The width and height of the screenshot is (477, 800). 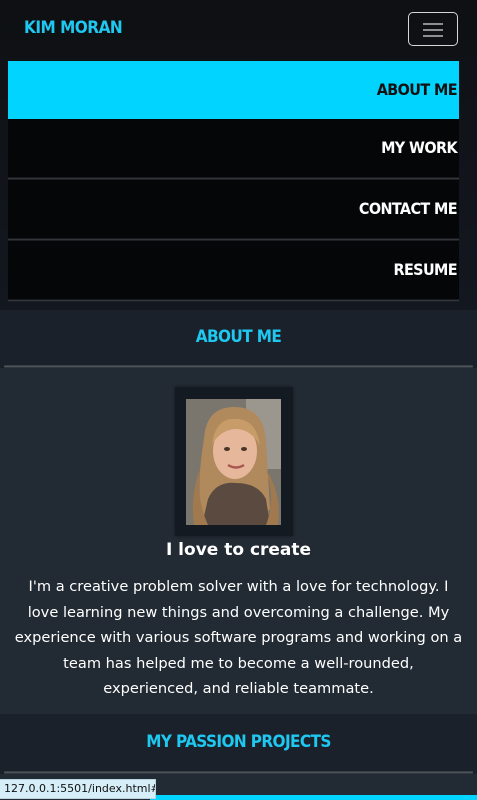 What do you see at coordinates (419, 147) in the screenshot?
I see `nav-item-label: My Work` at bounding box center [419, 147].